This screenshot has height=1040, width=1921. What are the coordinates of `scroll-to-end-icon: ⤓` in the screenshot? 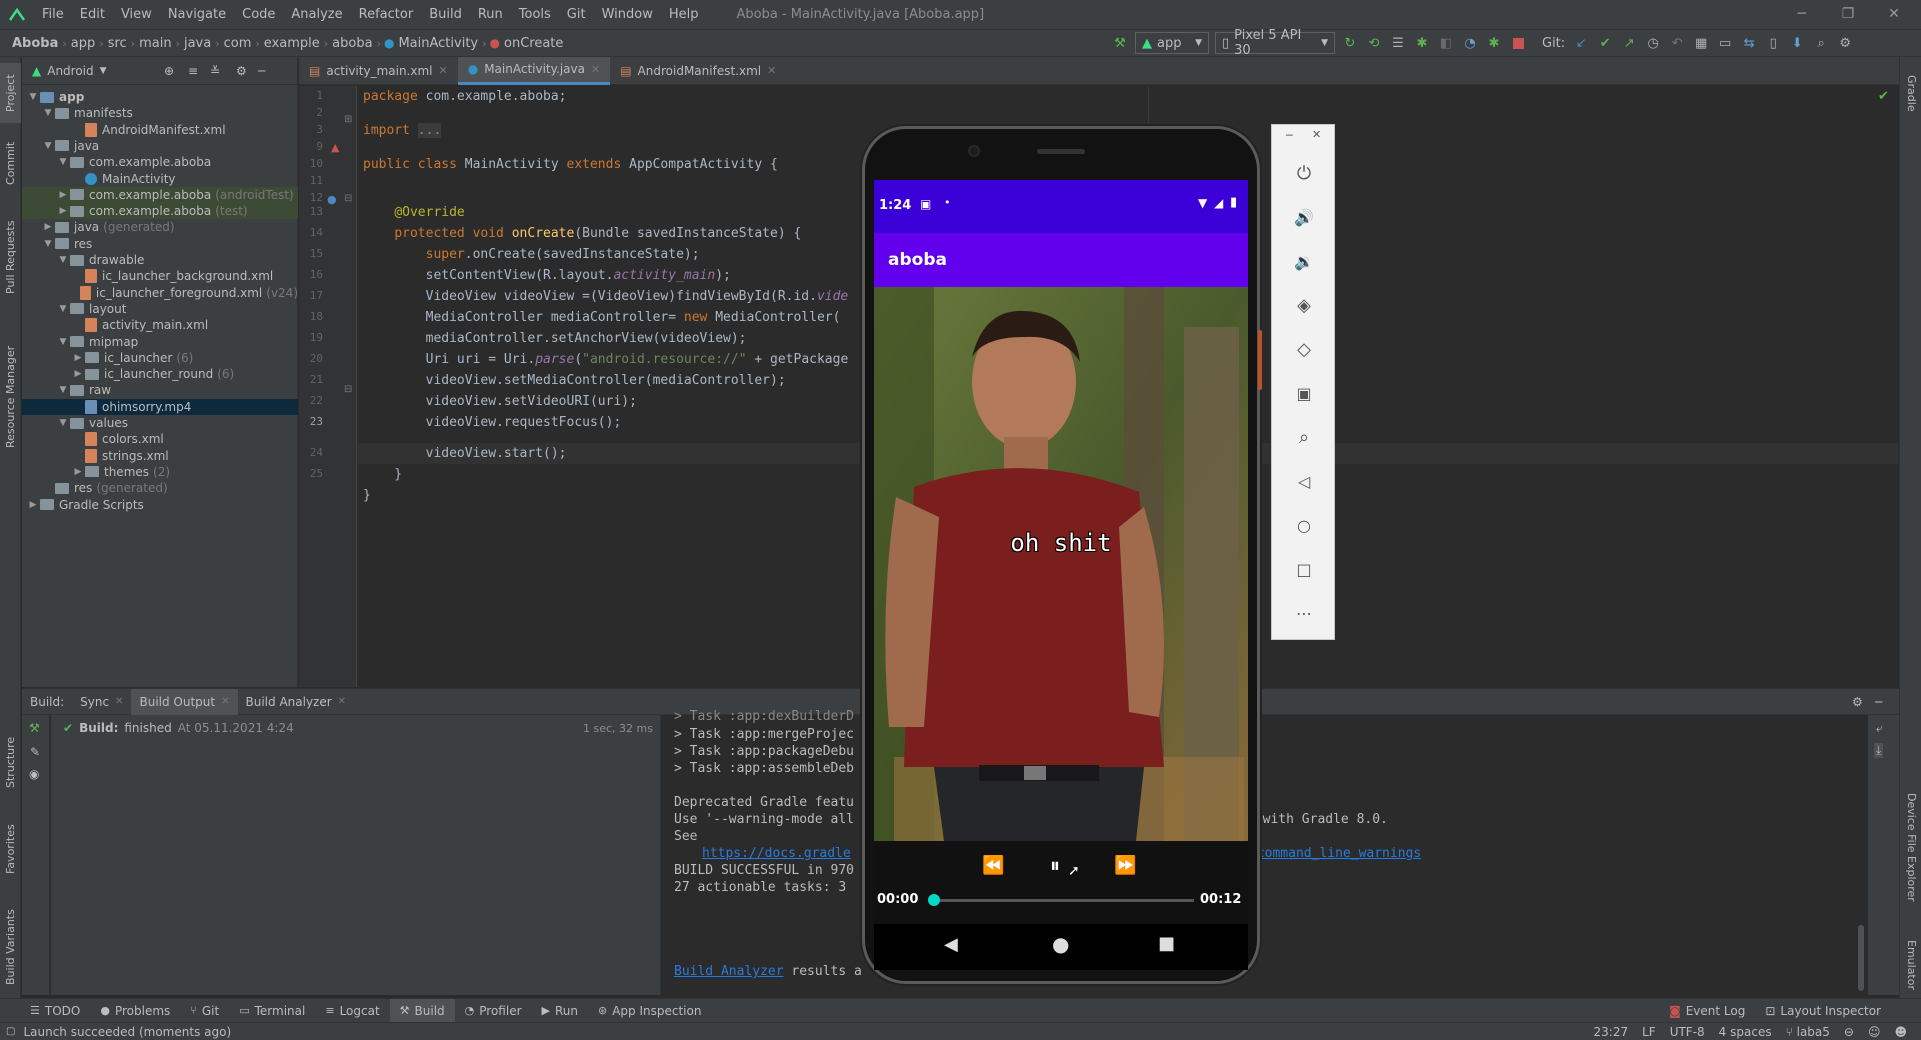 It's located at (1879, 750).